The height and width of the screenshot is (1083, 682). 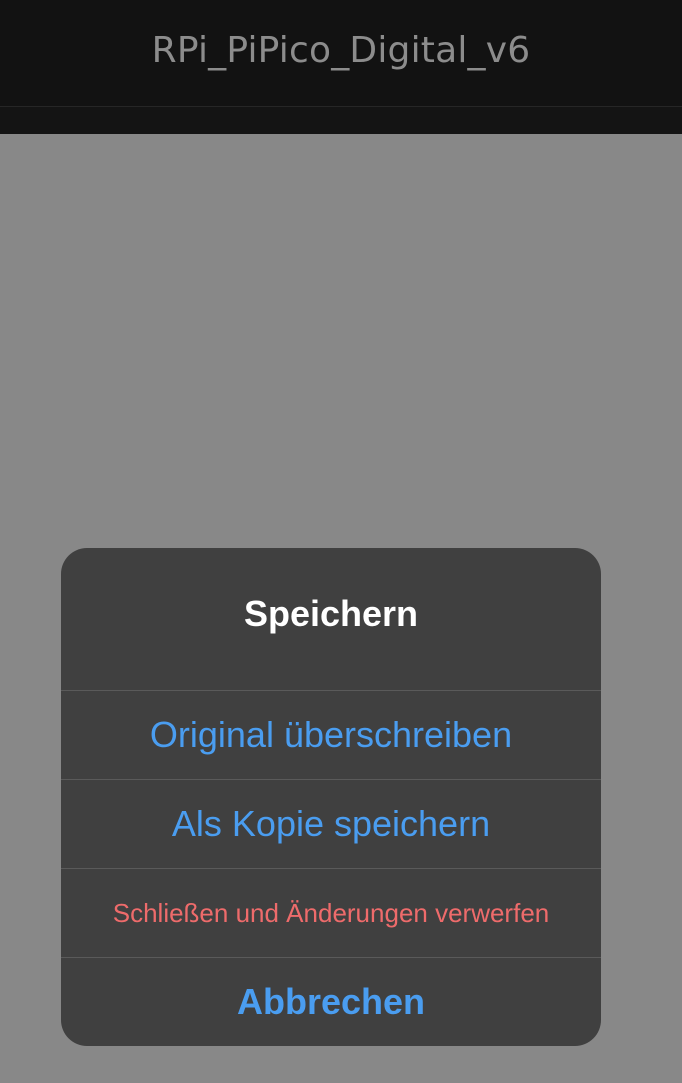 I want to click on toolbar-strip, so click(x=341, y=120).